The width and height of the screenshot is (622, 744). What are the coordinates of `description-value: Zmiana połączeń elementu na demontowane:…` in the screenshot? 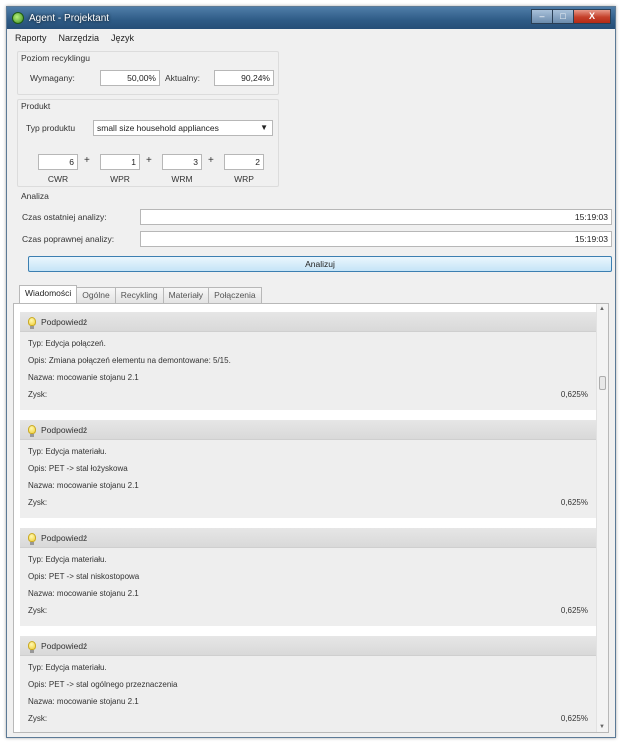 It's located at (139, 360).